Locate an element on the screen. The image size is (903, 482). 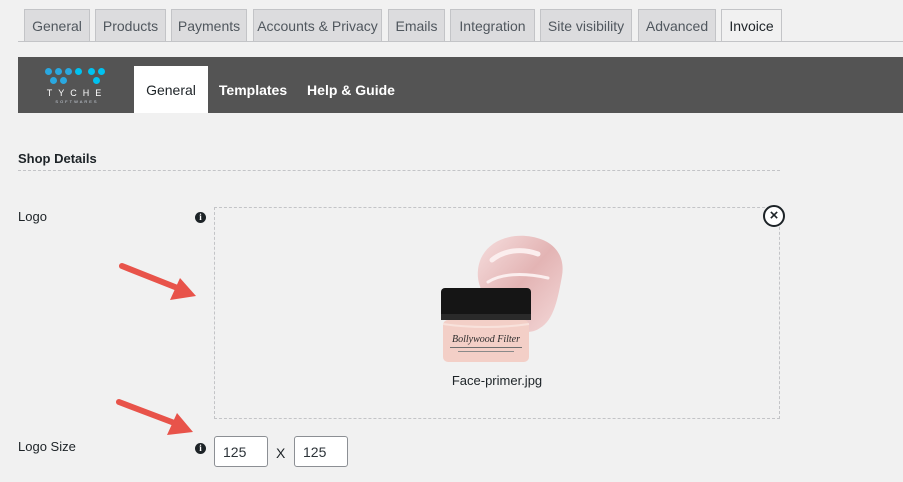
logo-file-name: Face-primer.jpg is located at coordinates (497, 380).